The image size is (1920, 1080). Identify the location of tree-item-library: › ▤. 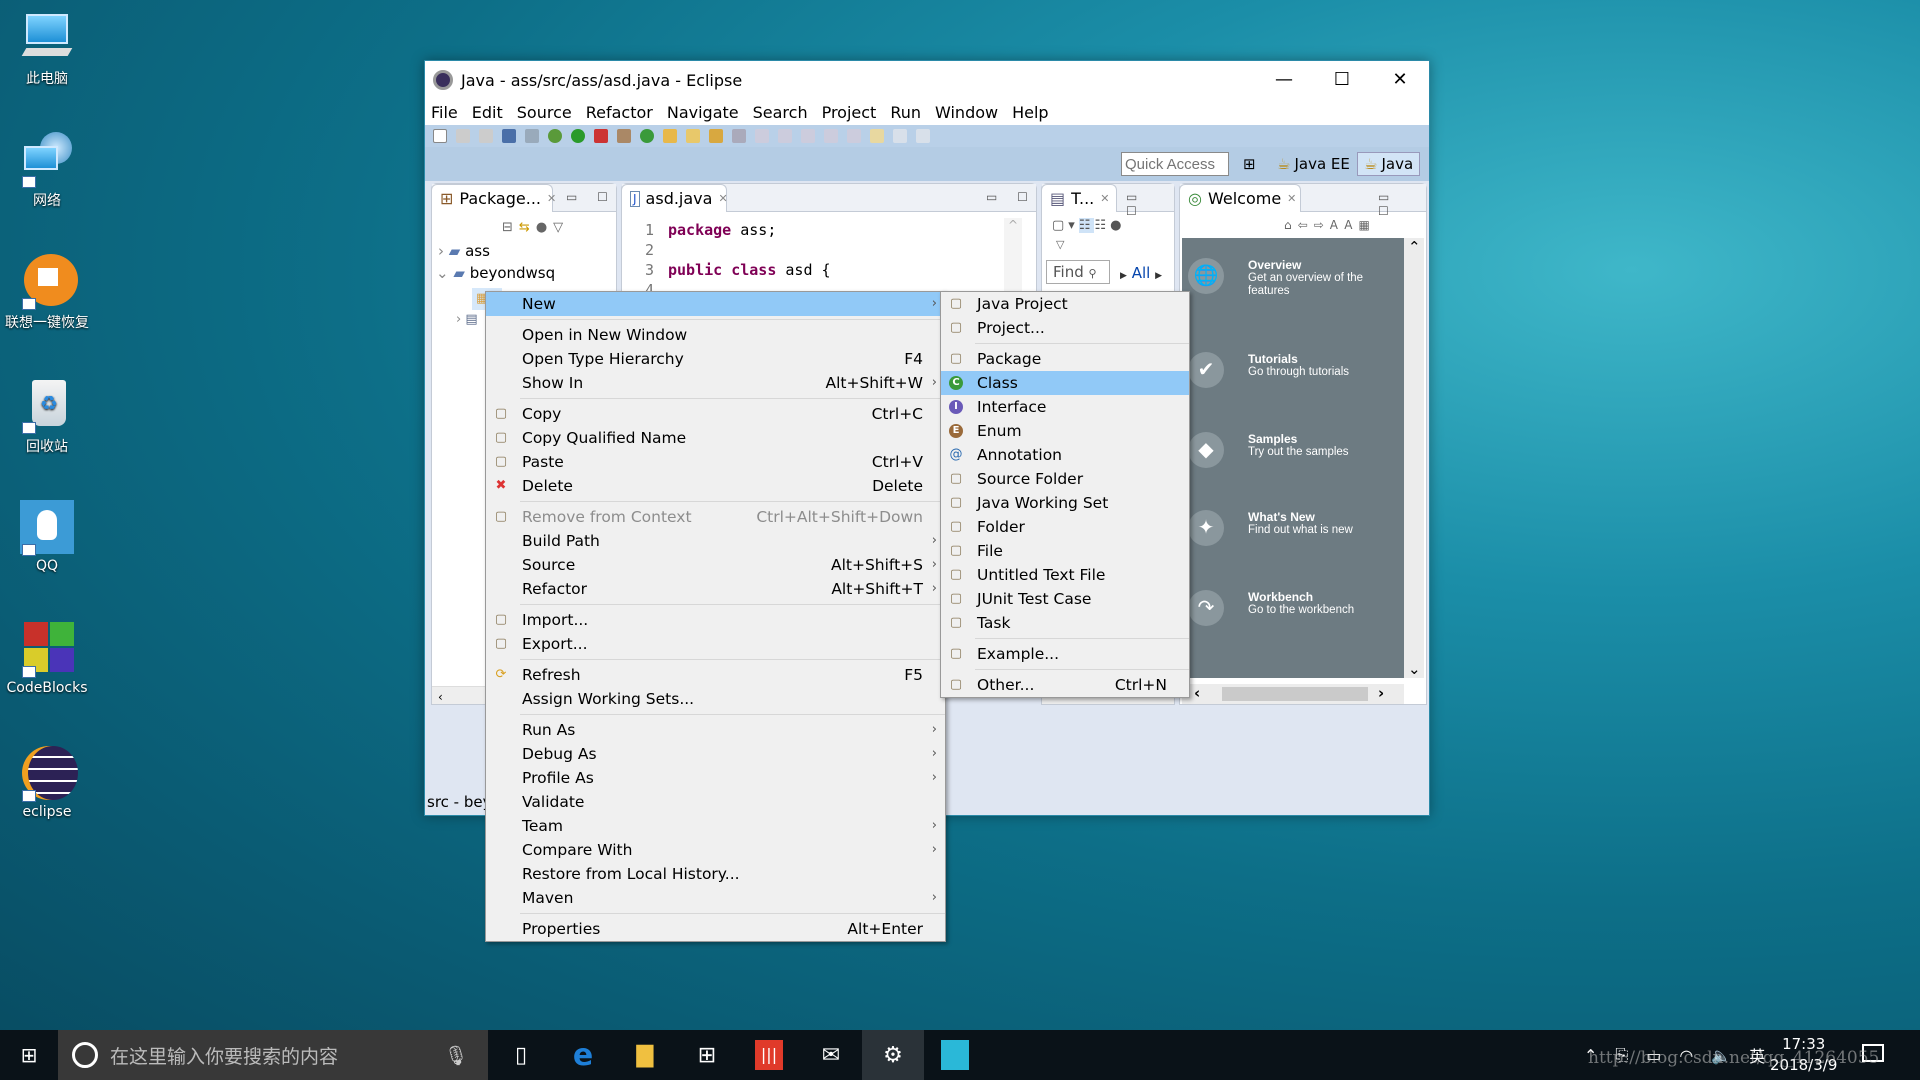
(467, 319).